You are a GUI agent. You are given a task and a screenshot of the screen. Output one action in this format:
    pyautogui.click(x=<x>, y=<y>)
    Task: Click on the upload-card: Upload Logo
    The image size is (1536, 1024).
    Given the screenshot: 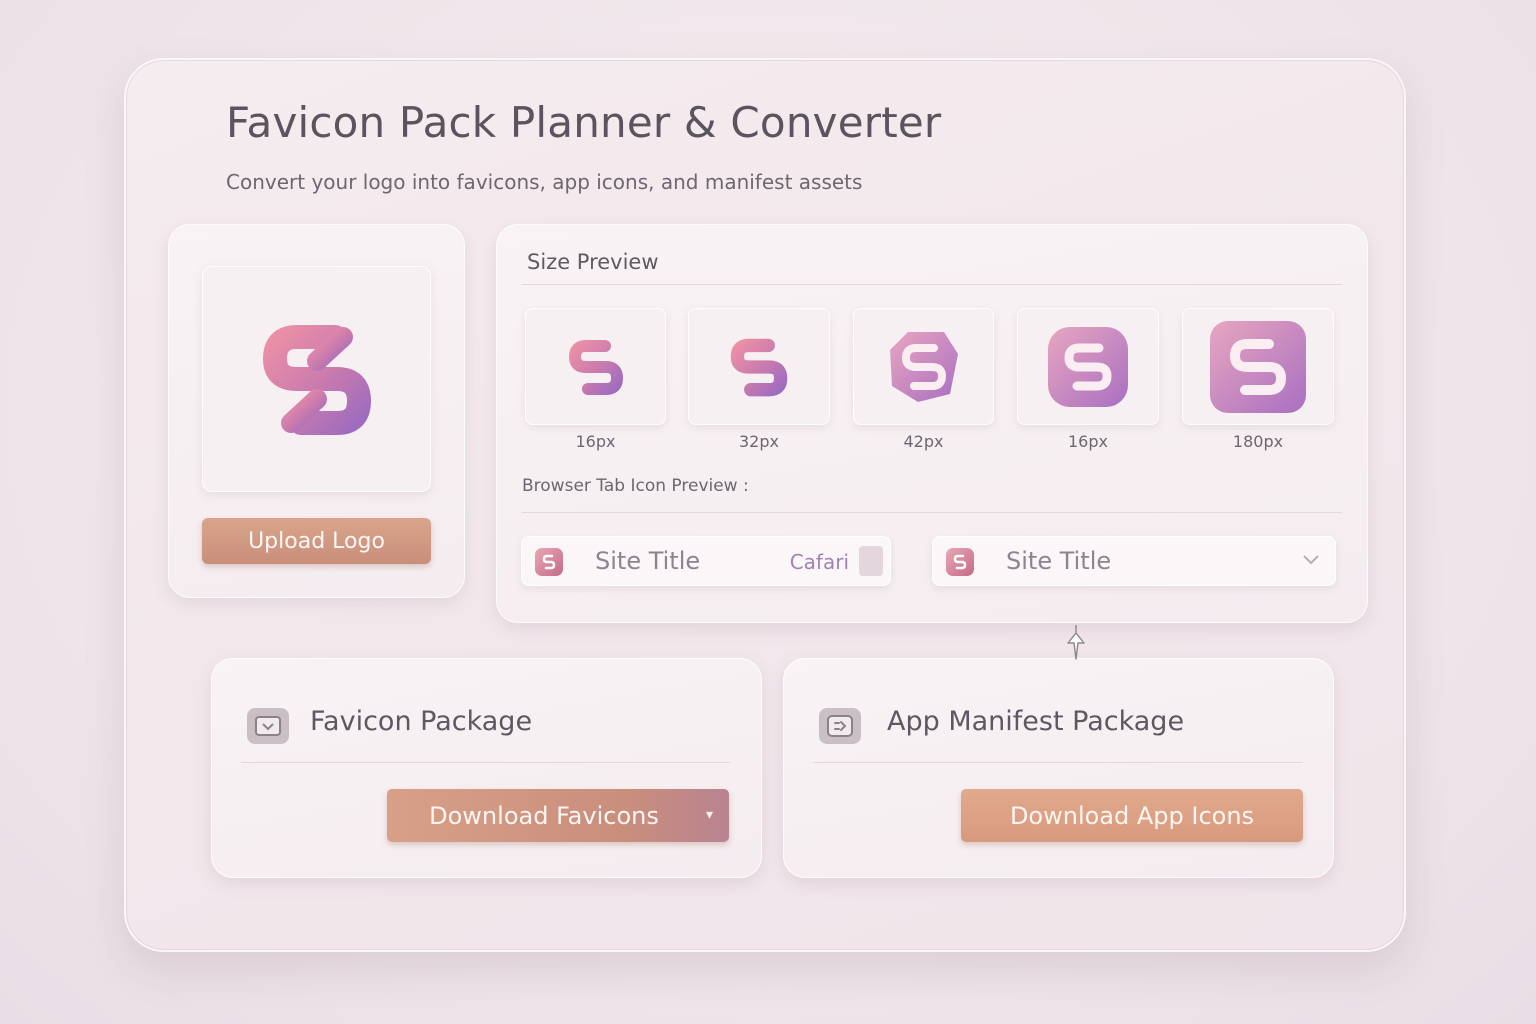 What is the action you would take?
    pyautogui.click(x=316, y=411)
    